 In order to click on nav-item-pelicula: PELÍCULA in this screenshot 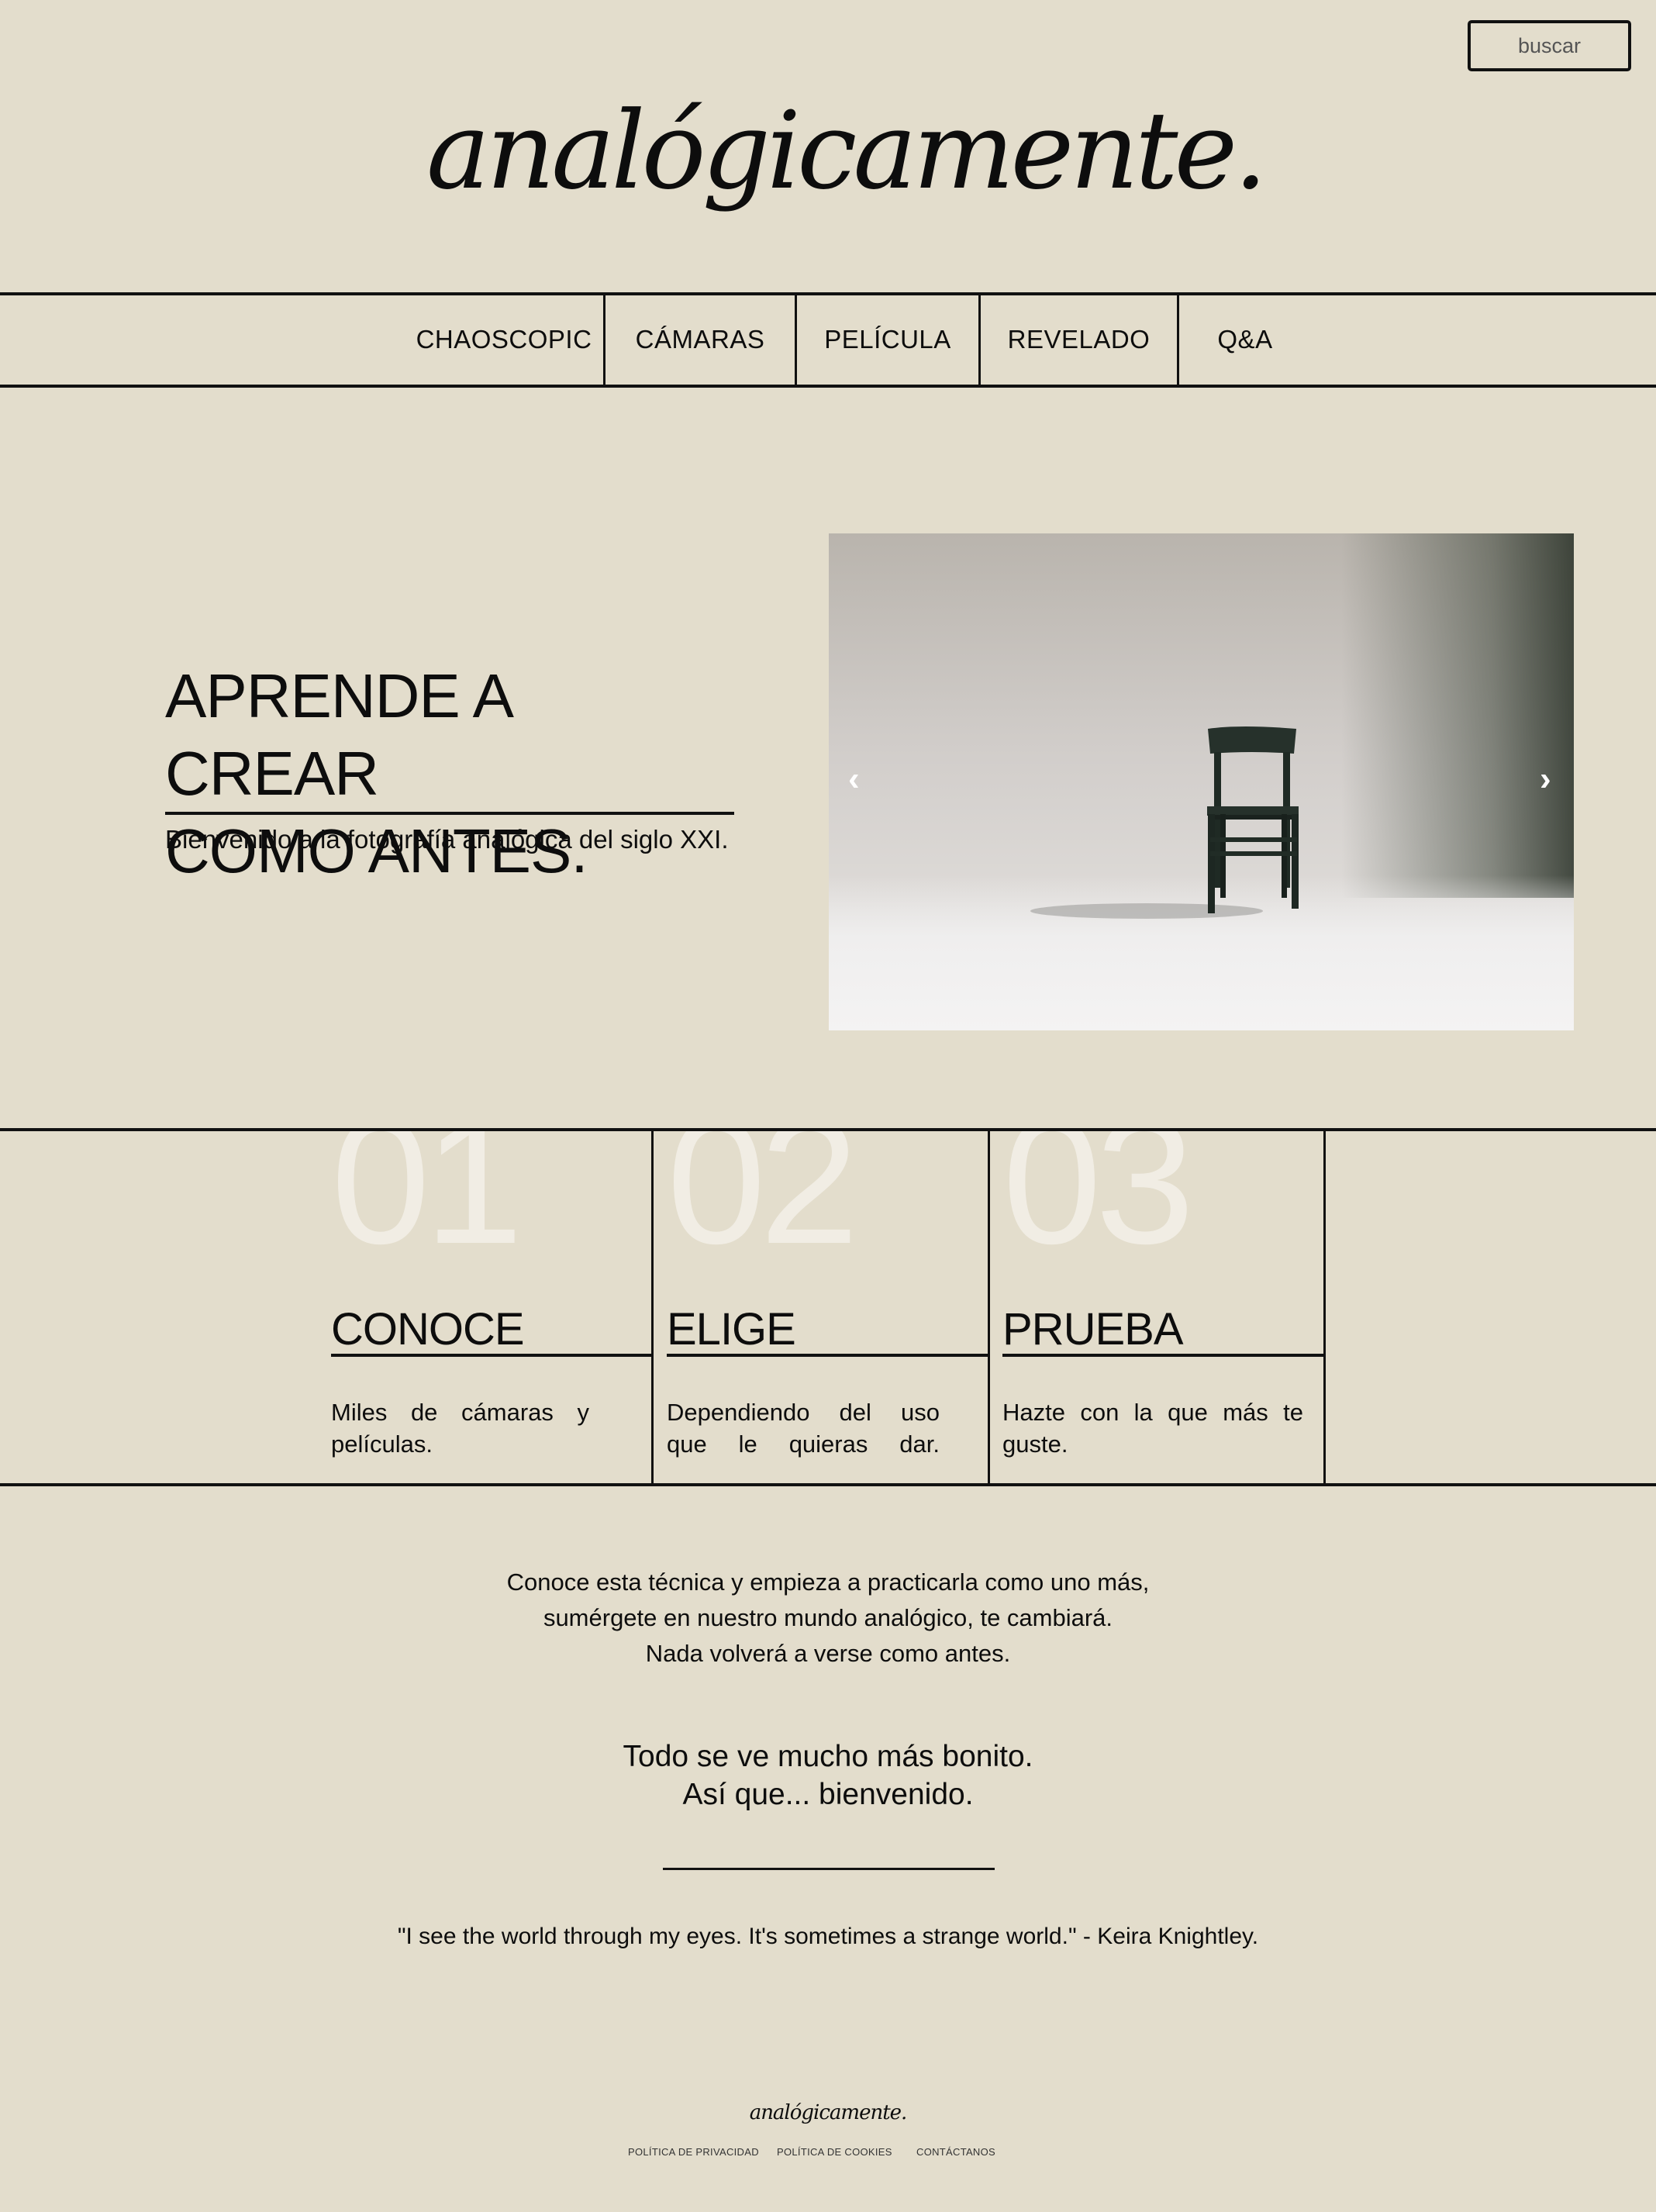, I will do `click(887, 339)`.